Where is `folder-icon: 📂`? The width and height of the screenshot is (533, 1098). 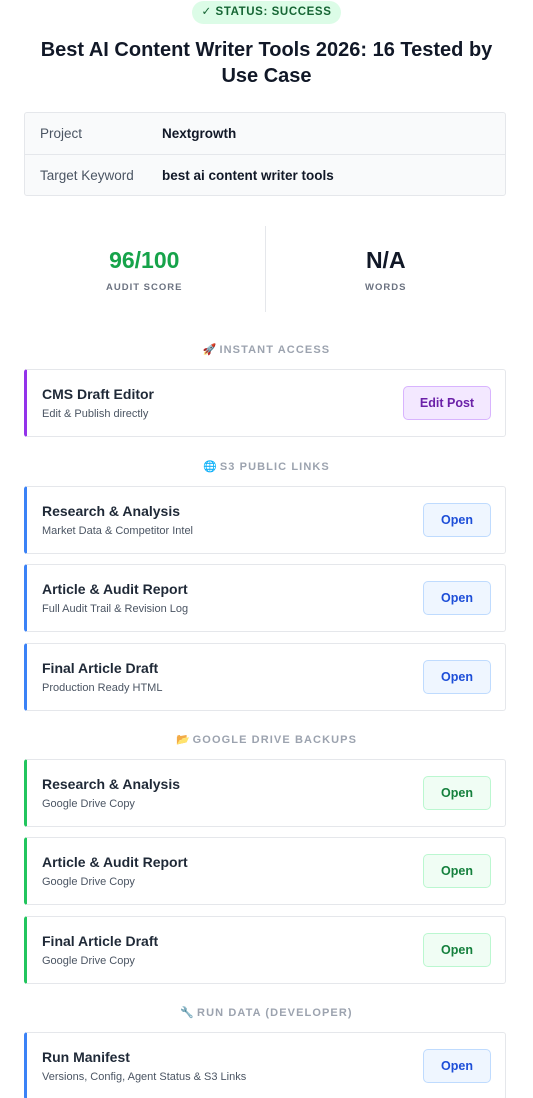
folder-icon: 📂 is located at coordinates (182, 740).